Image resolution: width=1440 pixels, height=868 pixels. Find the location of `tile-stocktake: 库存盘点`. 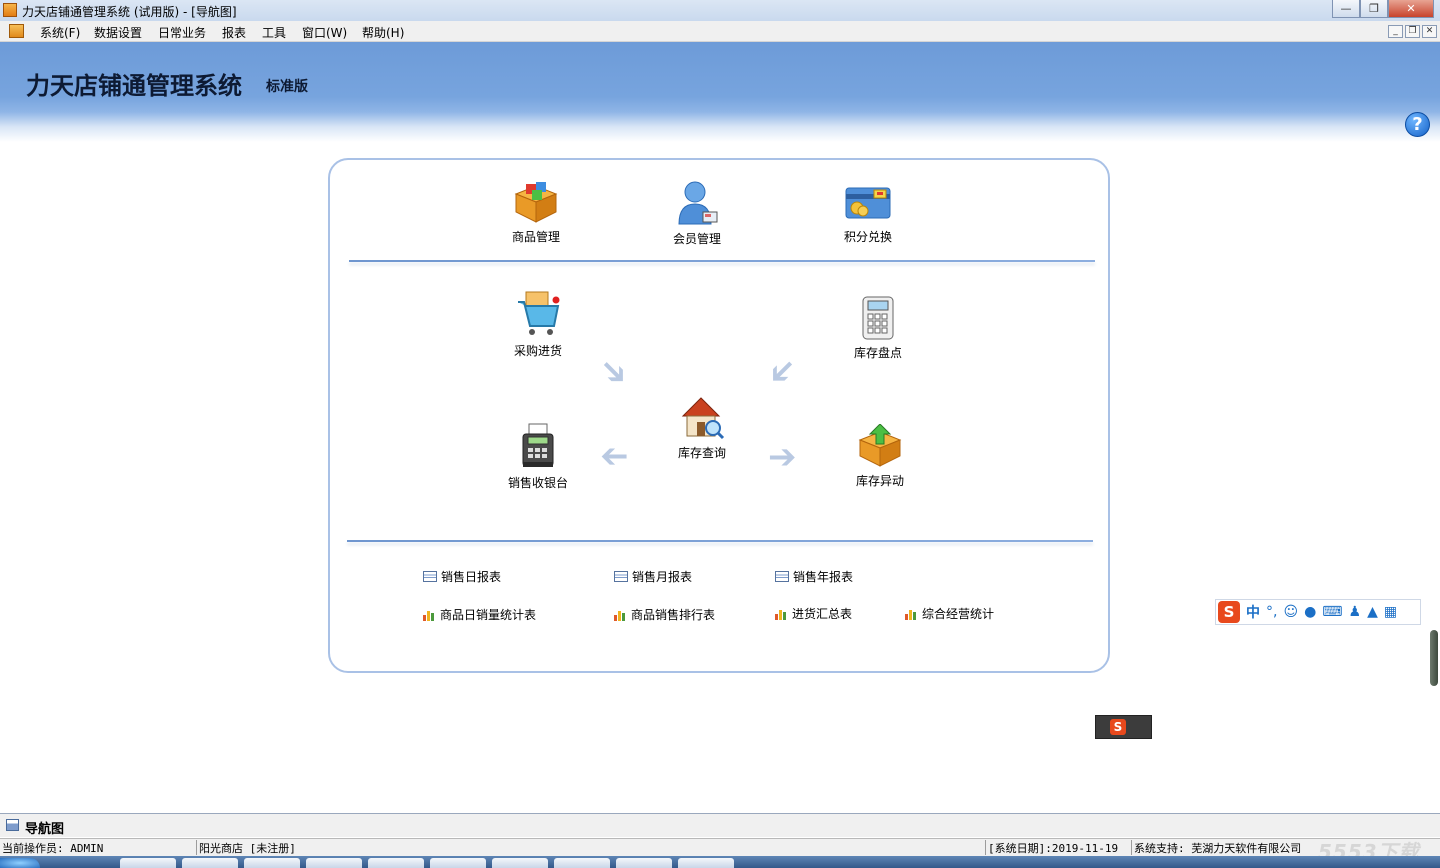

tile-stocktake: 库存盘点 is located at coordinates (878, 328).